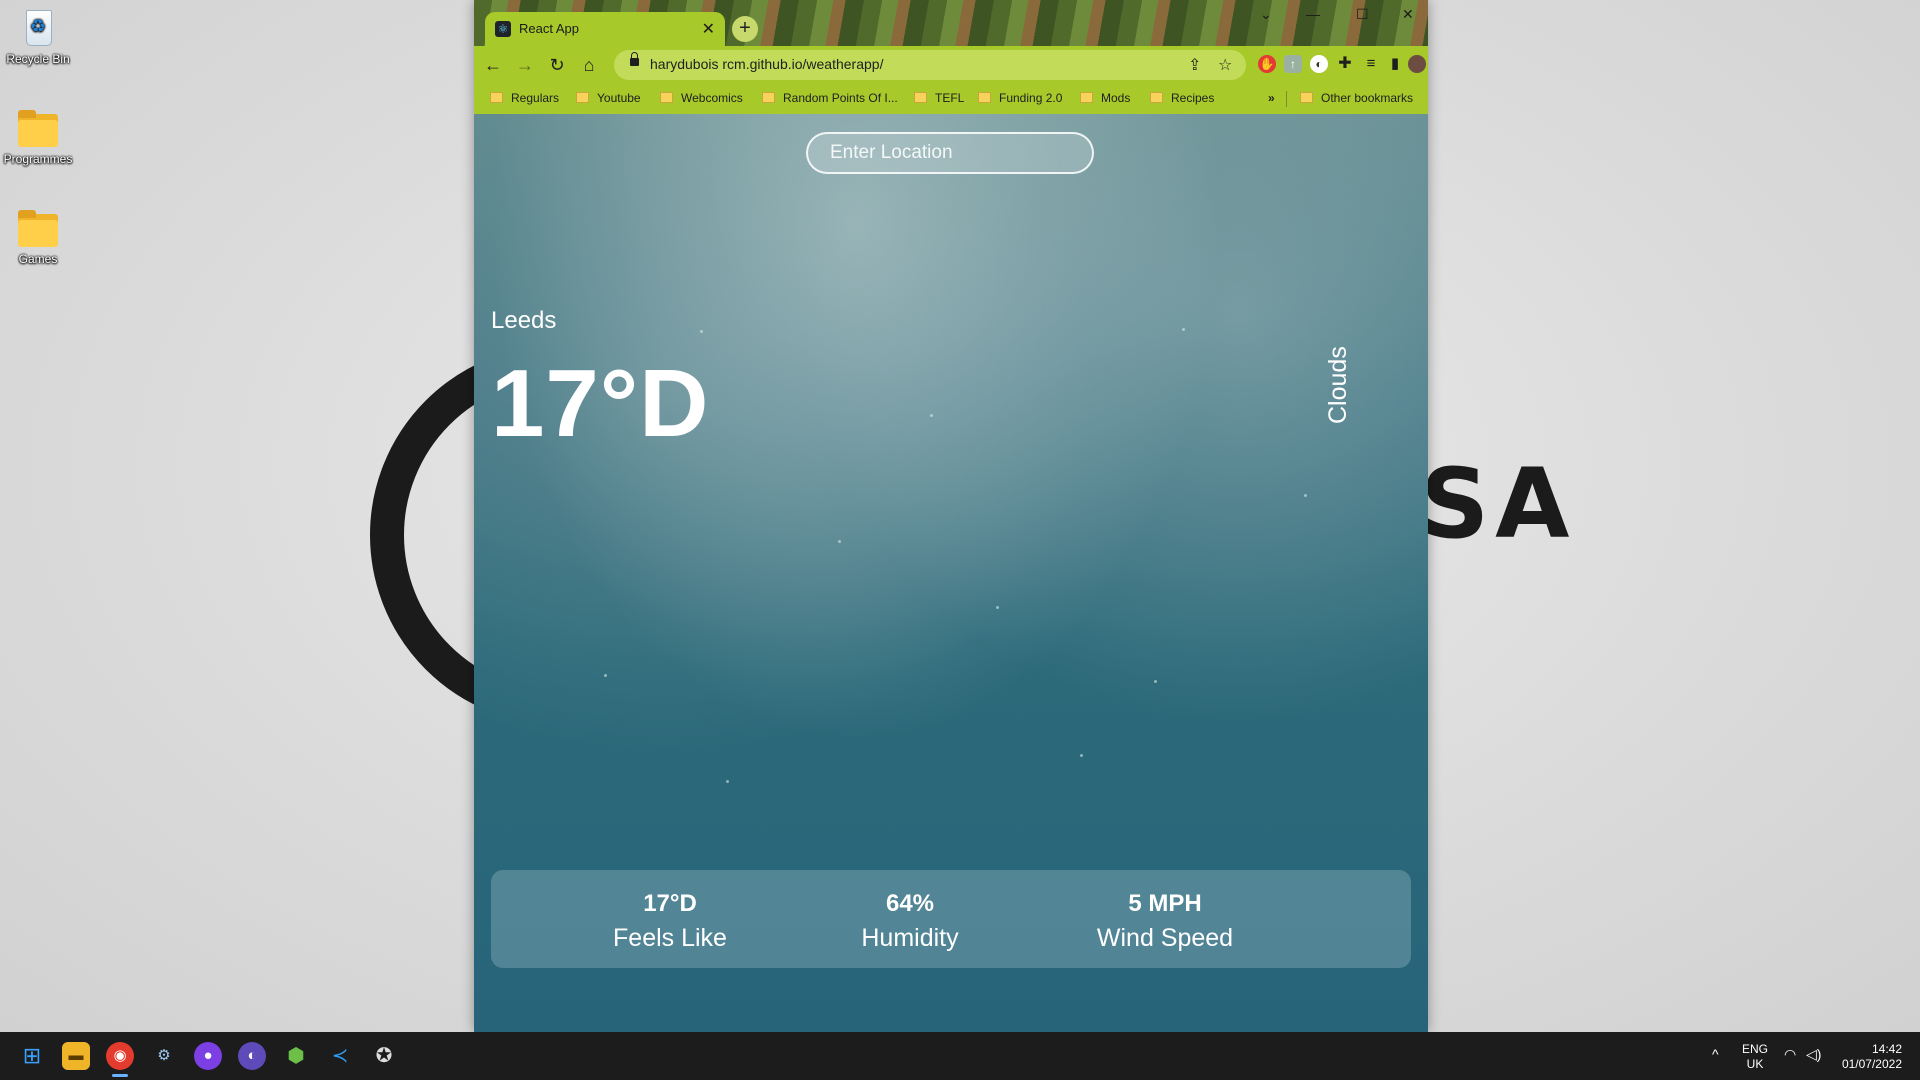 The image size is (1920, 1080). Describe the element at coordinates (549, 28) in the screenshot. I see `tab-title: React App` at that location.